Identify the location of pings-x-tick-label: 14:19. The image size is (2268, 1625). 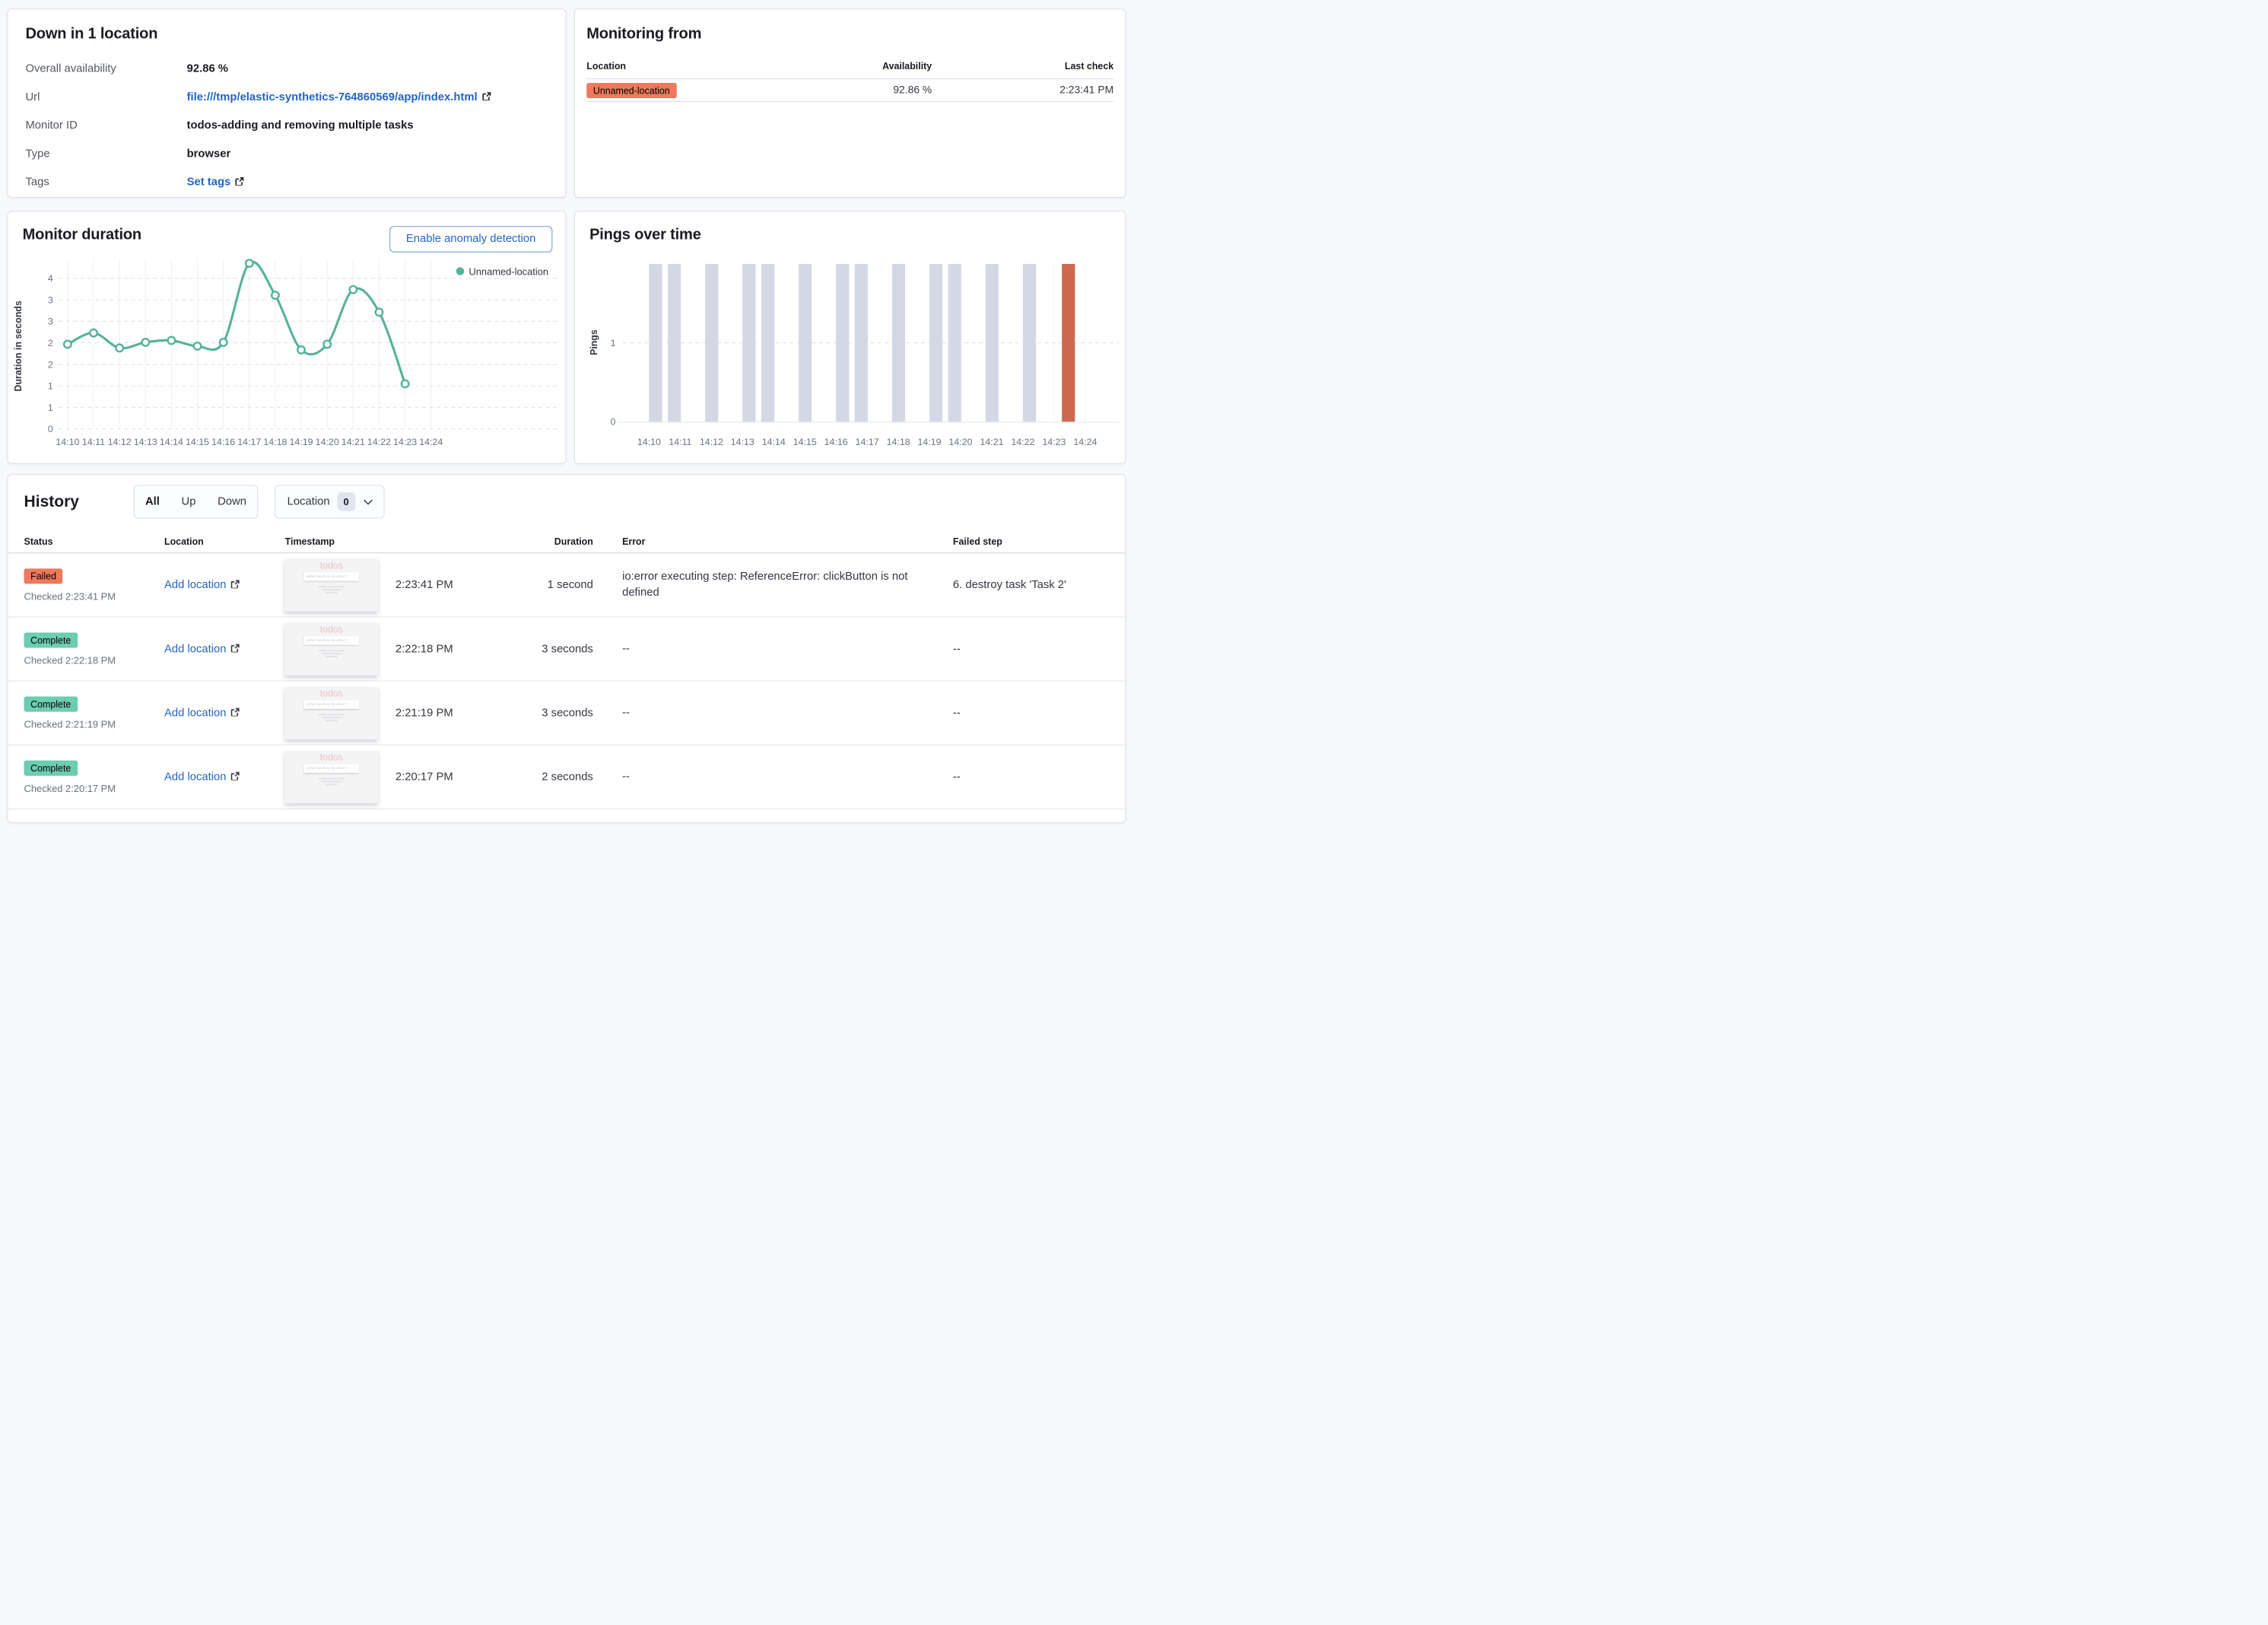
(930, 442).